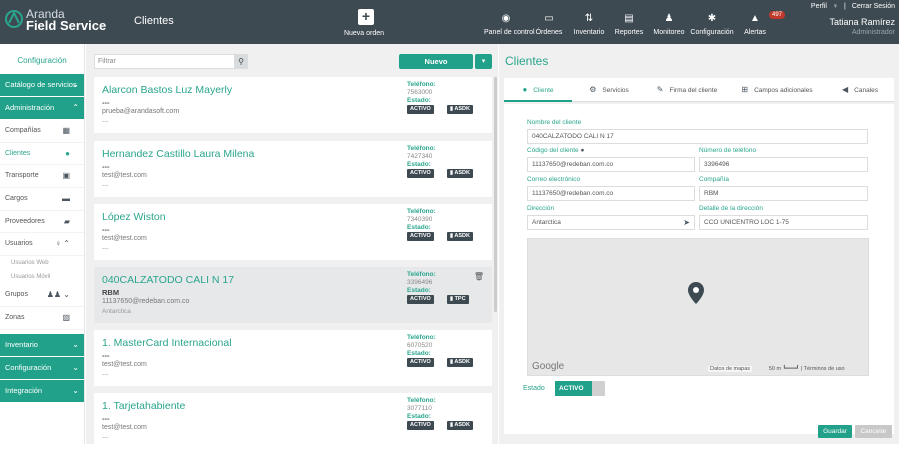 The height and width of the screenshot is (449, 899). I want to click on sidebar-cat-integration: Integración ⌄, so click(42, 390).